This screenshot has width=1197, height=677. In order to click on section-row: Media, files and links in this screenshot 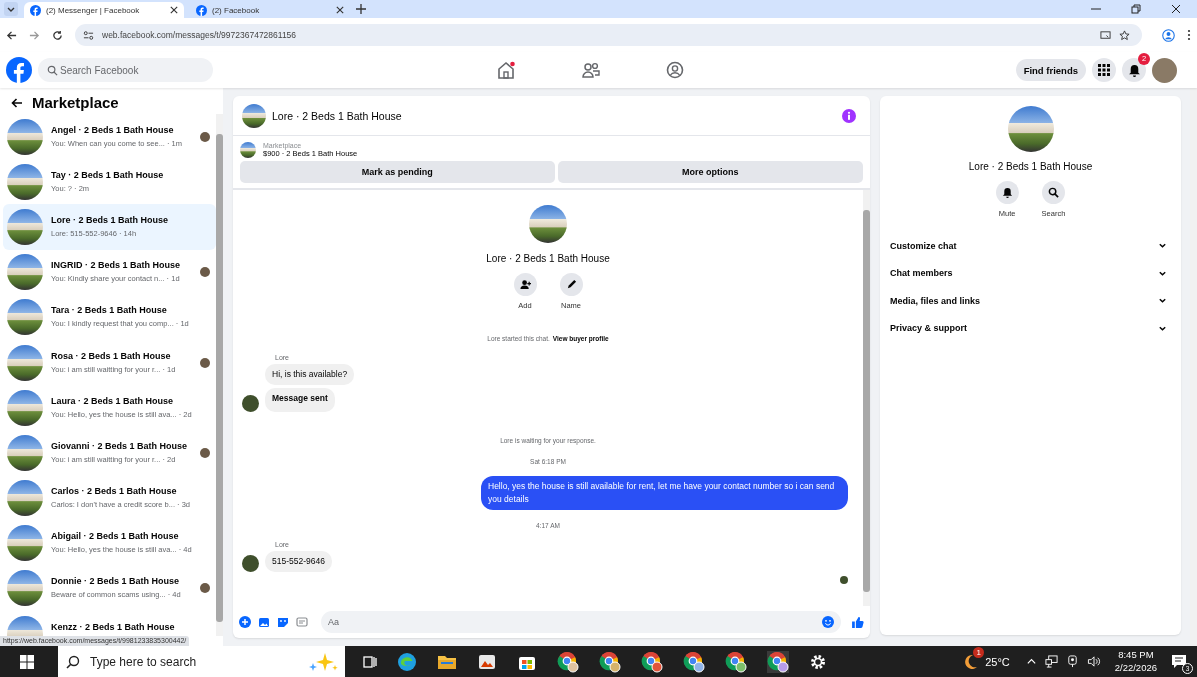, I will do `click(1030, 301)`.